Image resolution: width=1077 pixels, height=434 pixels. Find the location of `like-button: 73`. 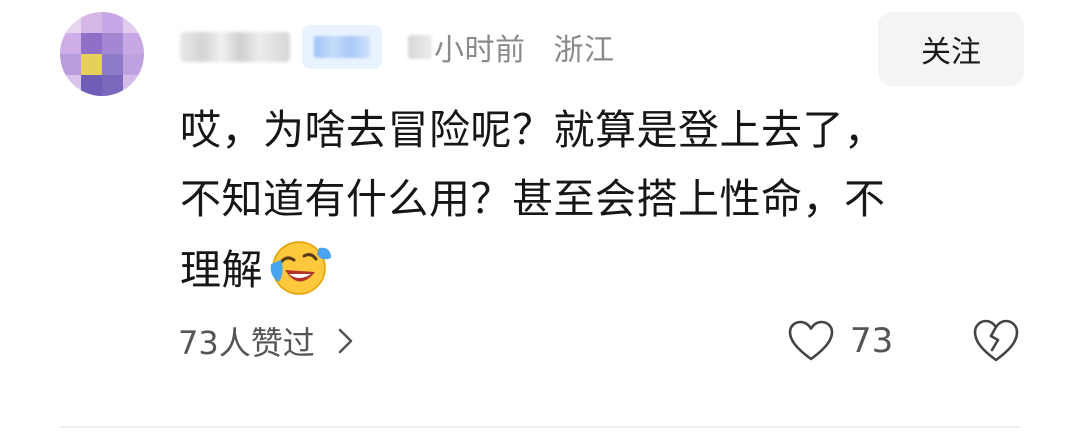

like-button: 73 is located at coordinates (840, 341).